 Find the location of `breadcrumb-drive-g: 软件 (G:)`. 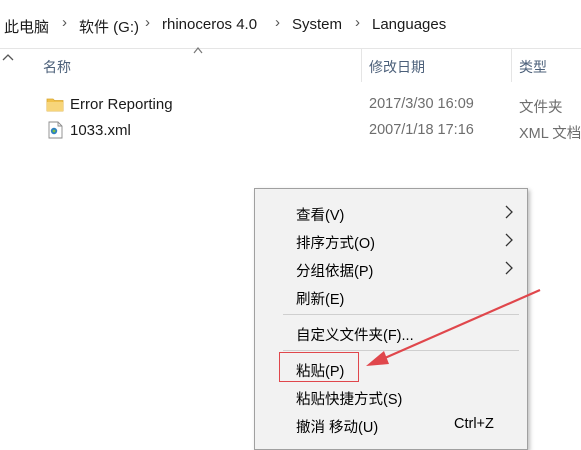

breadcrumb-drive-g: 软件 (G:) is located at coordinates (109, 26).